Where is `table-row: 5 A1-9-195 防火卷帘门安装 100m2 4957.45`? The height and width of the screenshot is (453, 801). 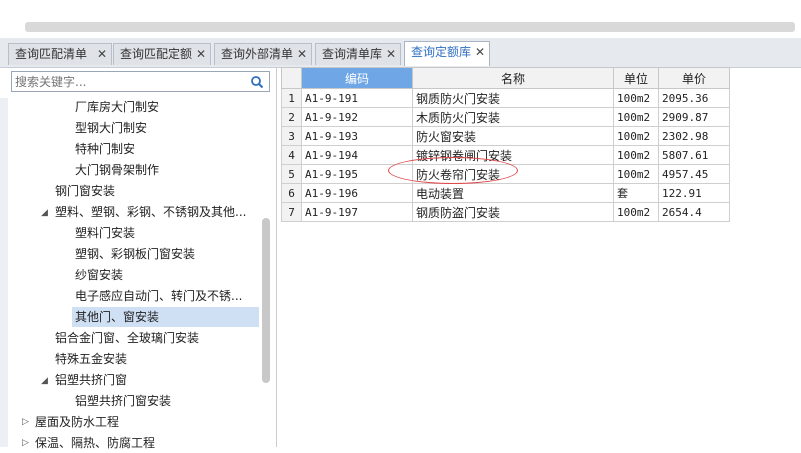 table-row: 5 A1-9-195 防火卷帘门安装 100m2 4957.45 is located at coordinates (505, 174).